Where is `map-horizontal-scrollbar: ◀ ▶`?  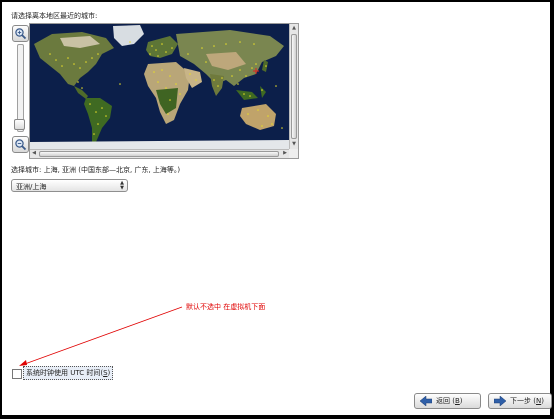 map-horizontal-scrollbar: ◀ ▶ is located at coordinates (159, 153).